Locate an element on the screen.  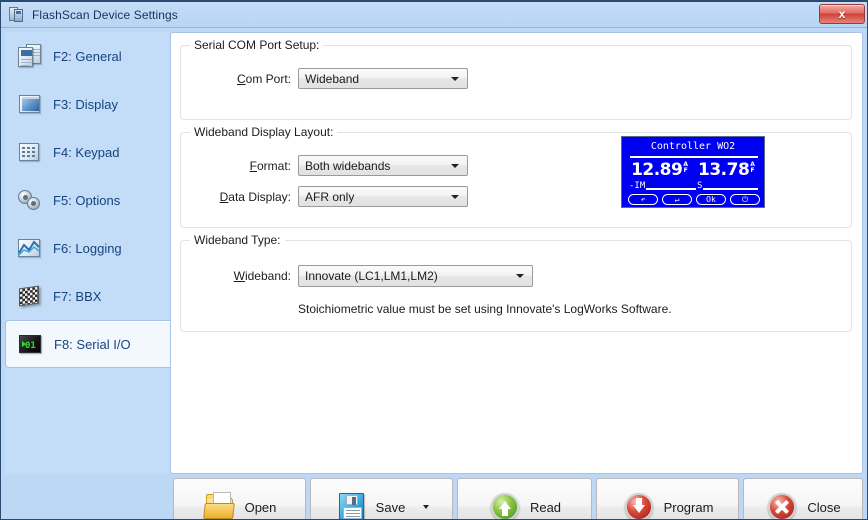
lcd-unit-left: A F is located at coordinates (685, 168).